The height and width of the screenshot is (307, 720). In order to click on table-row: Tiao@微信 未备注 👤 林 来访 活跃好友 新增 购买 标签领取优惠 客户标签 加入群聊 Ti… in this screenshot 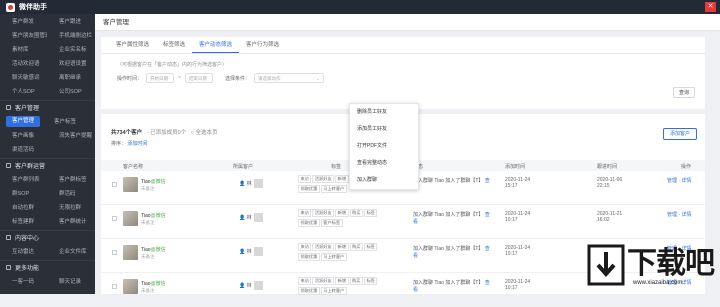, I will do `click(403, 222)`.